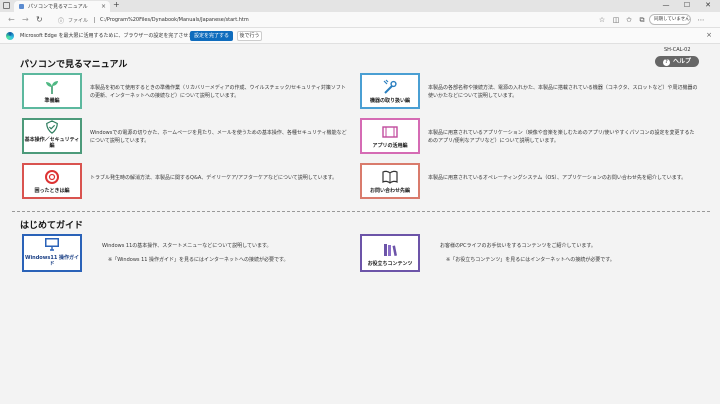 The width and height of the screenshot is (720, 404). Describe the element at coordinates (95, 20) in the screenshot. I see `address-separator` at that location.